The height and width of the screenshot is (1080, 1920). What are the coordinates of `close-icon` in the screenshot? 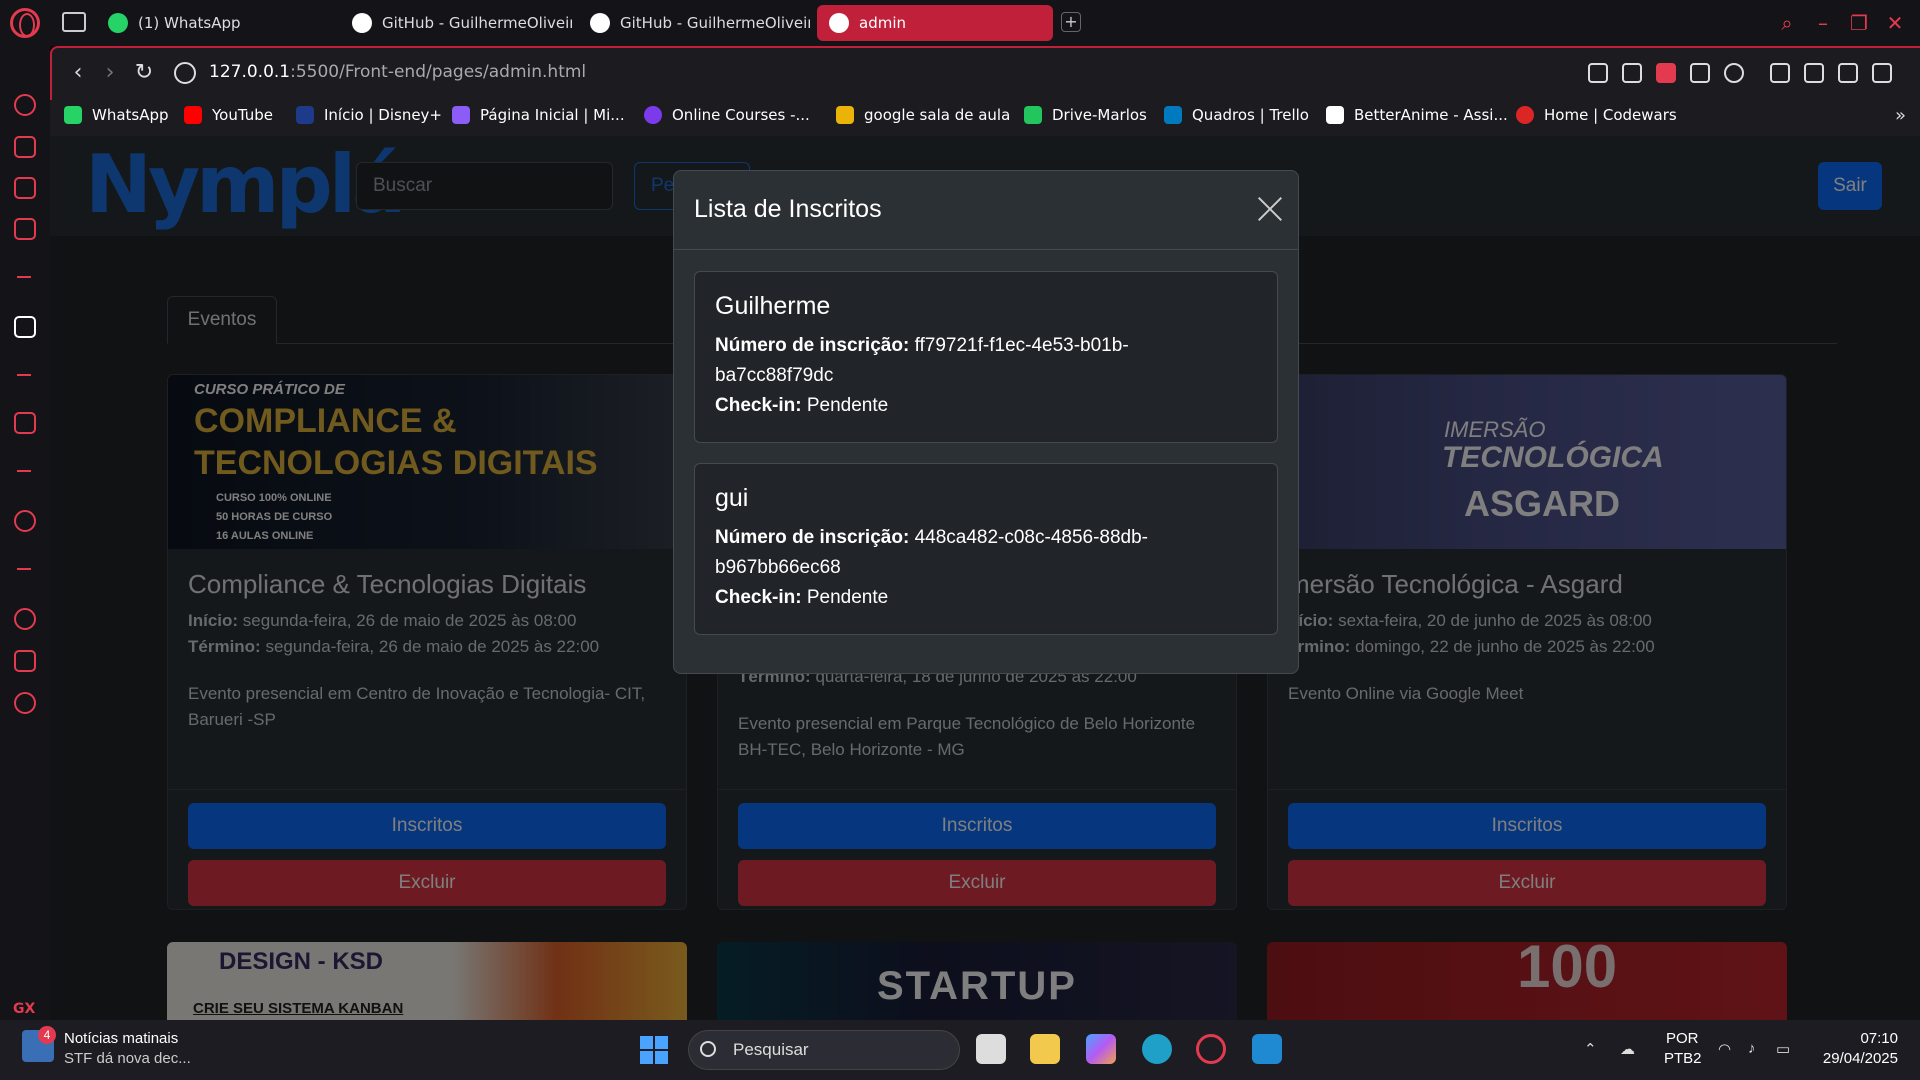 It's located at (1270, 209).